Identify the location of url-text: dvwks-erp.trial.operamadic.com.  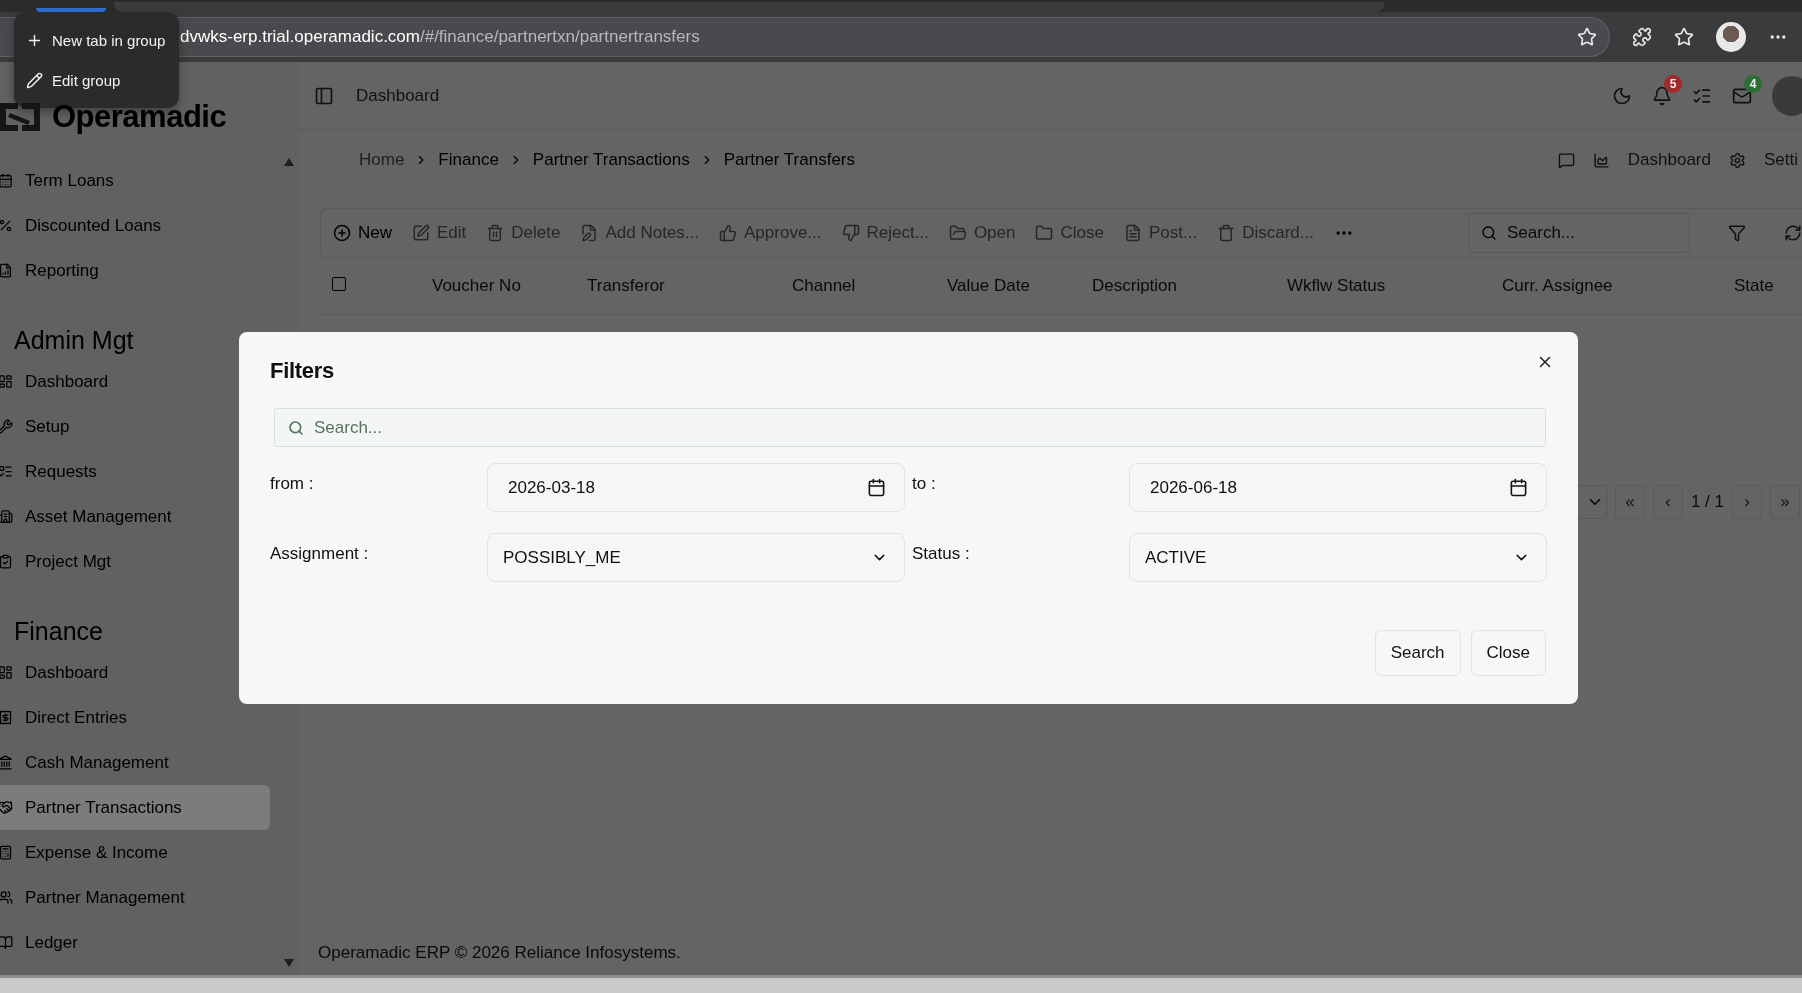
(300, 37).